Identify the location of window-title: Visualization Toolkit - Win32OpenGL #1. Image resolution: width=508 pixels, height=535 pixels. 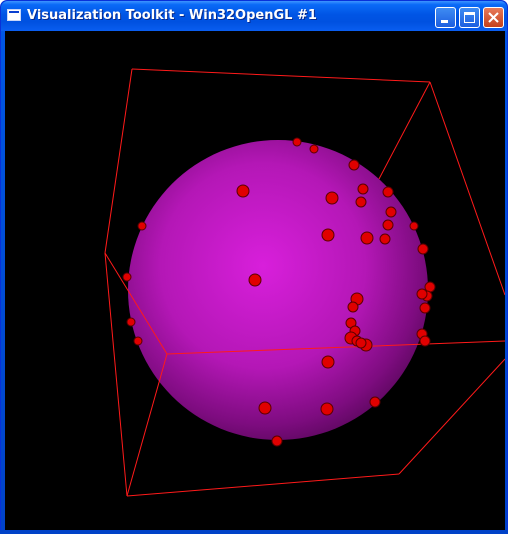
(172, 15).